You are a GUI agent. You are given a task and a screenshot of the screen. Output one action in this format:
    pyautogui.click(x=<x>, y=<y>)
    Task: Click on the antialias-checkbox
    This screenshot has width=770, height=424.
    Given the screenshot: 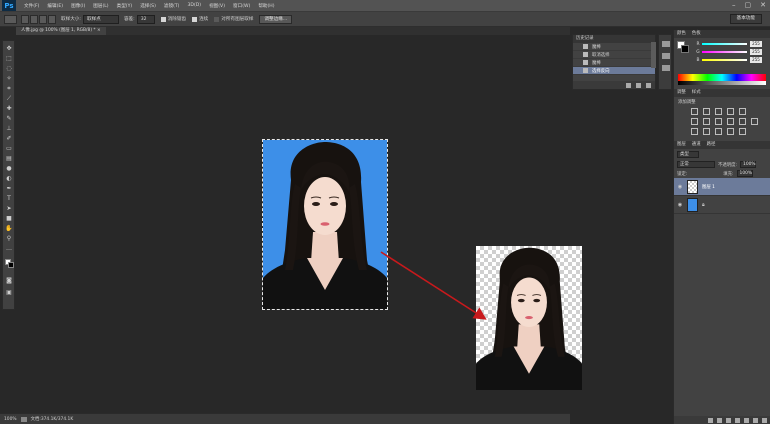 What is the action you would take?
    pyautogui.click(x=163, y=19)
    